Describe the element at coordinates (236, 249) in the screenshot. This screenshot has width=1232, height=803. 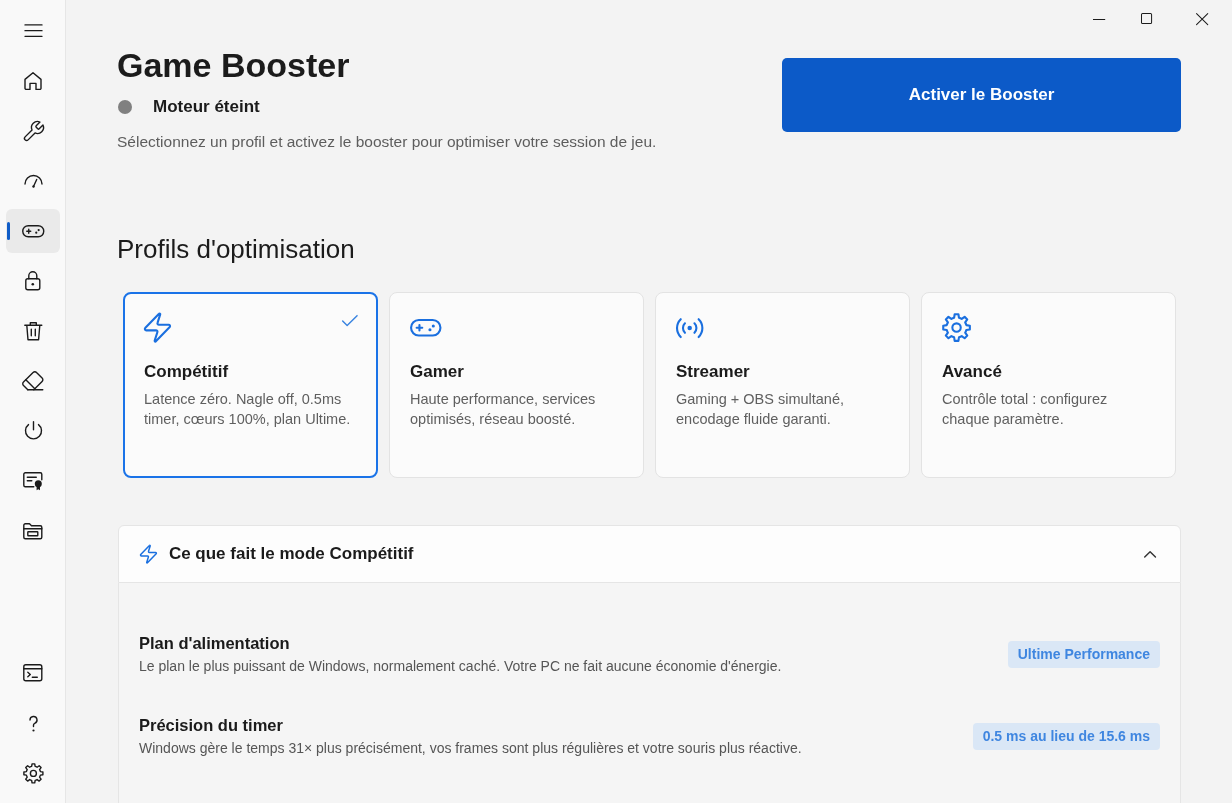
I see `section-heading: Profils d'optimisation` at that location.